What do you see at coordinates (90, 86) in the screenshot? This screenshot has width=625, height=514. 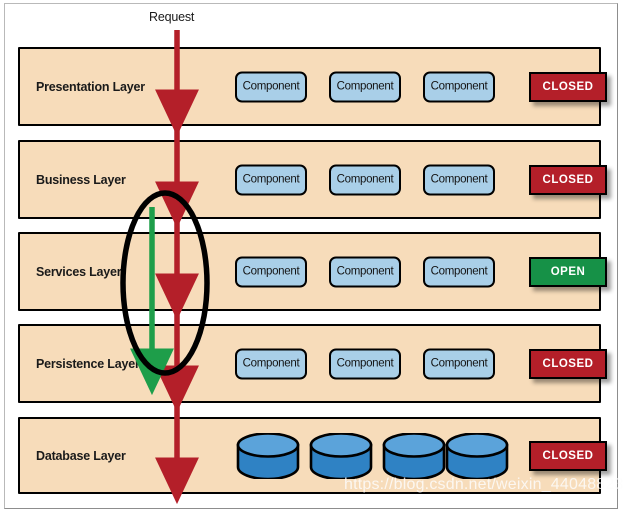 I see `layer-title: Presentation Layer` at bounding box center [90, 86].